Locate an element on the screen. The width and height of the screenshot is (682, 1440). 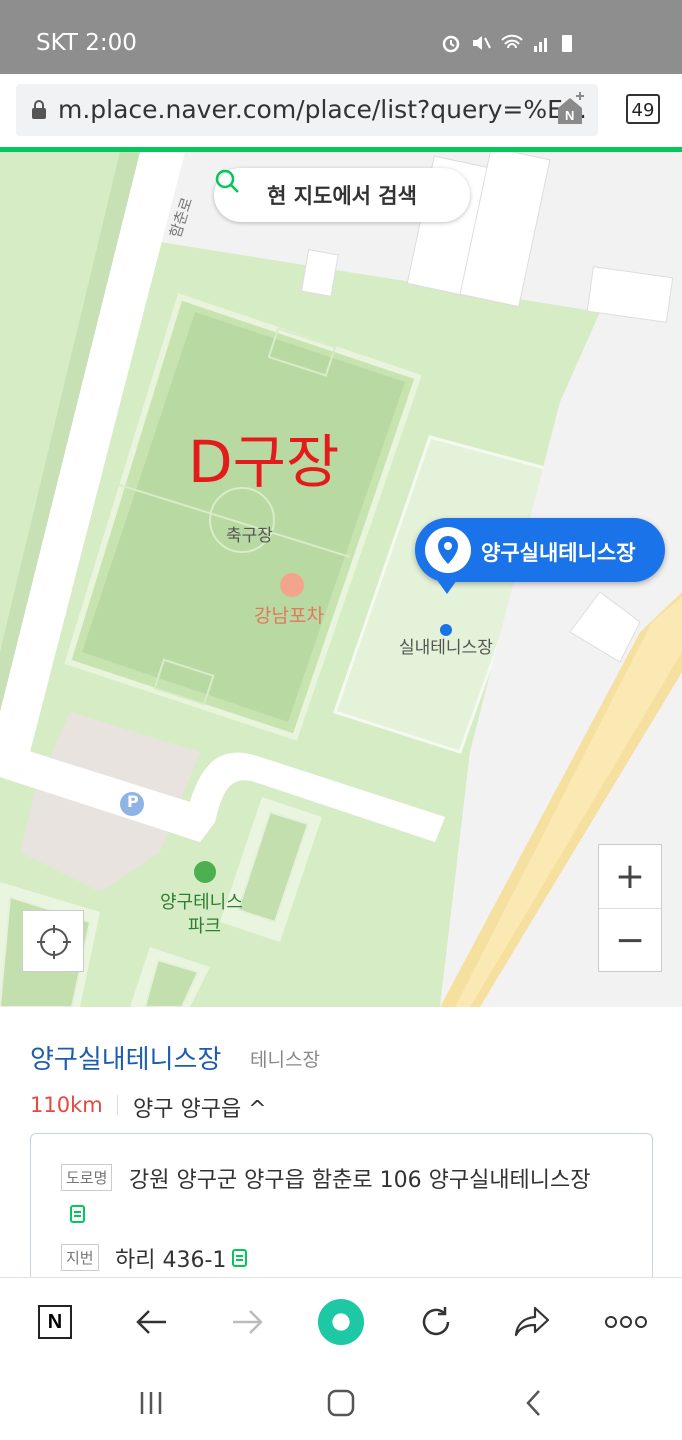
share-button is located at coordinates (532, 1322).